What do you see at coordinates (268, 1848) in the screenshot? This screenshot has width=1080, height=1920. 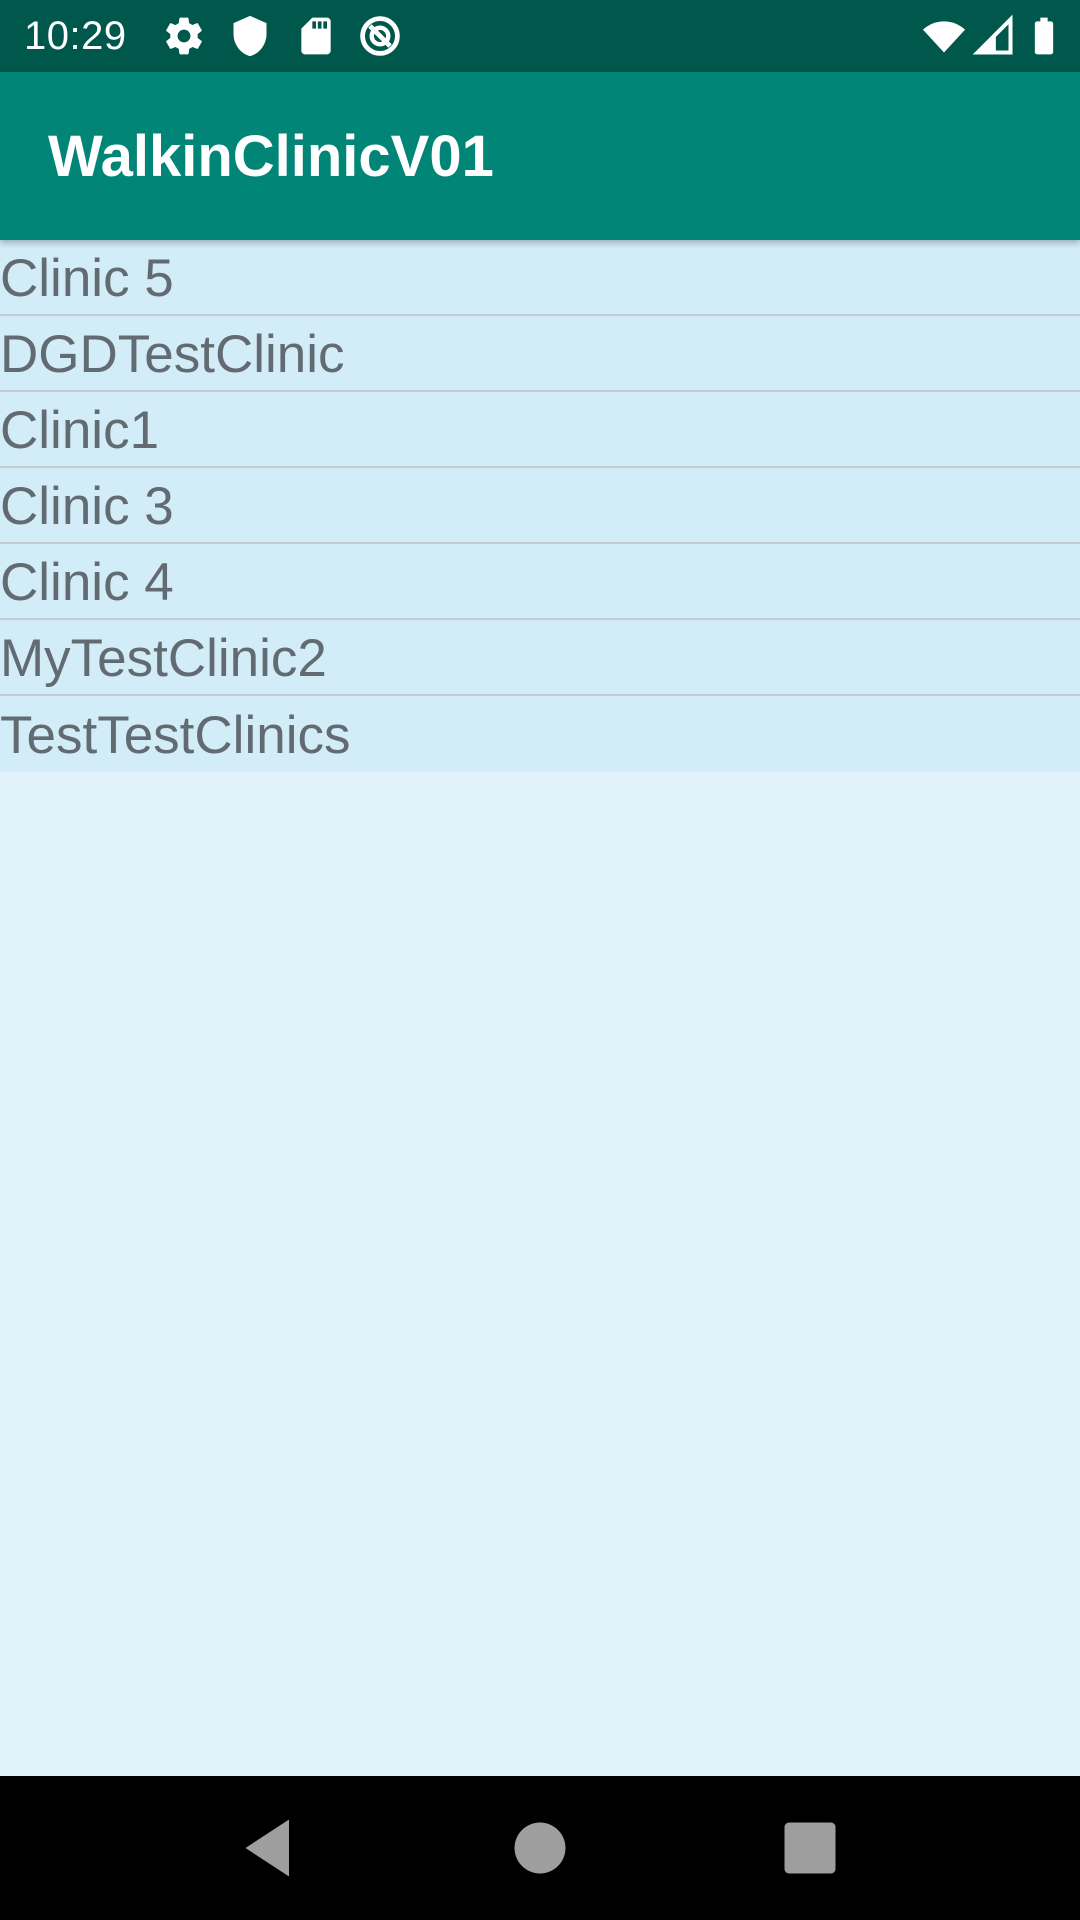 I see `back-icon` at bounding box center [268, 1848].